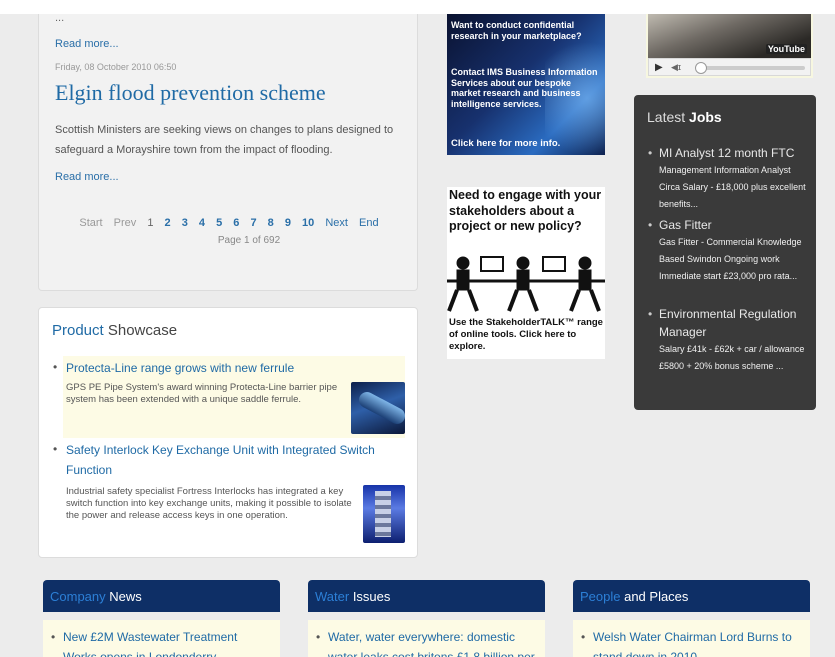 Image resolution: width=835 pixels, height=657 pixels. What do you see at coordinates (123, 596) in the screenshot?
I see `section-heading-rest: News` at bounding box center [123, 596].